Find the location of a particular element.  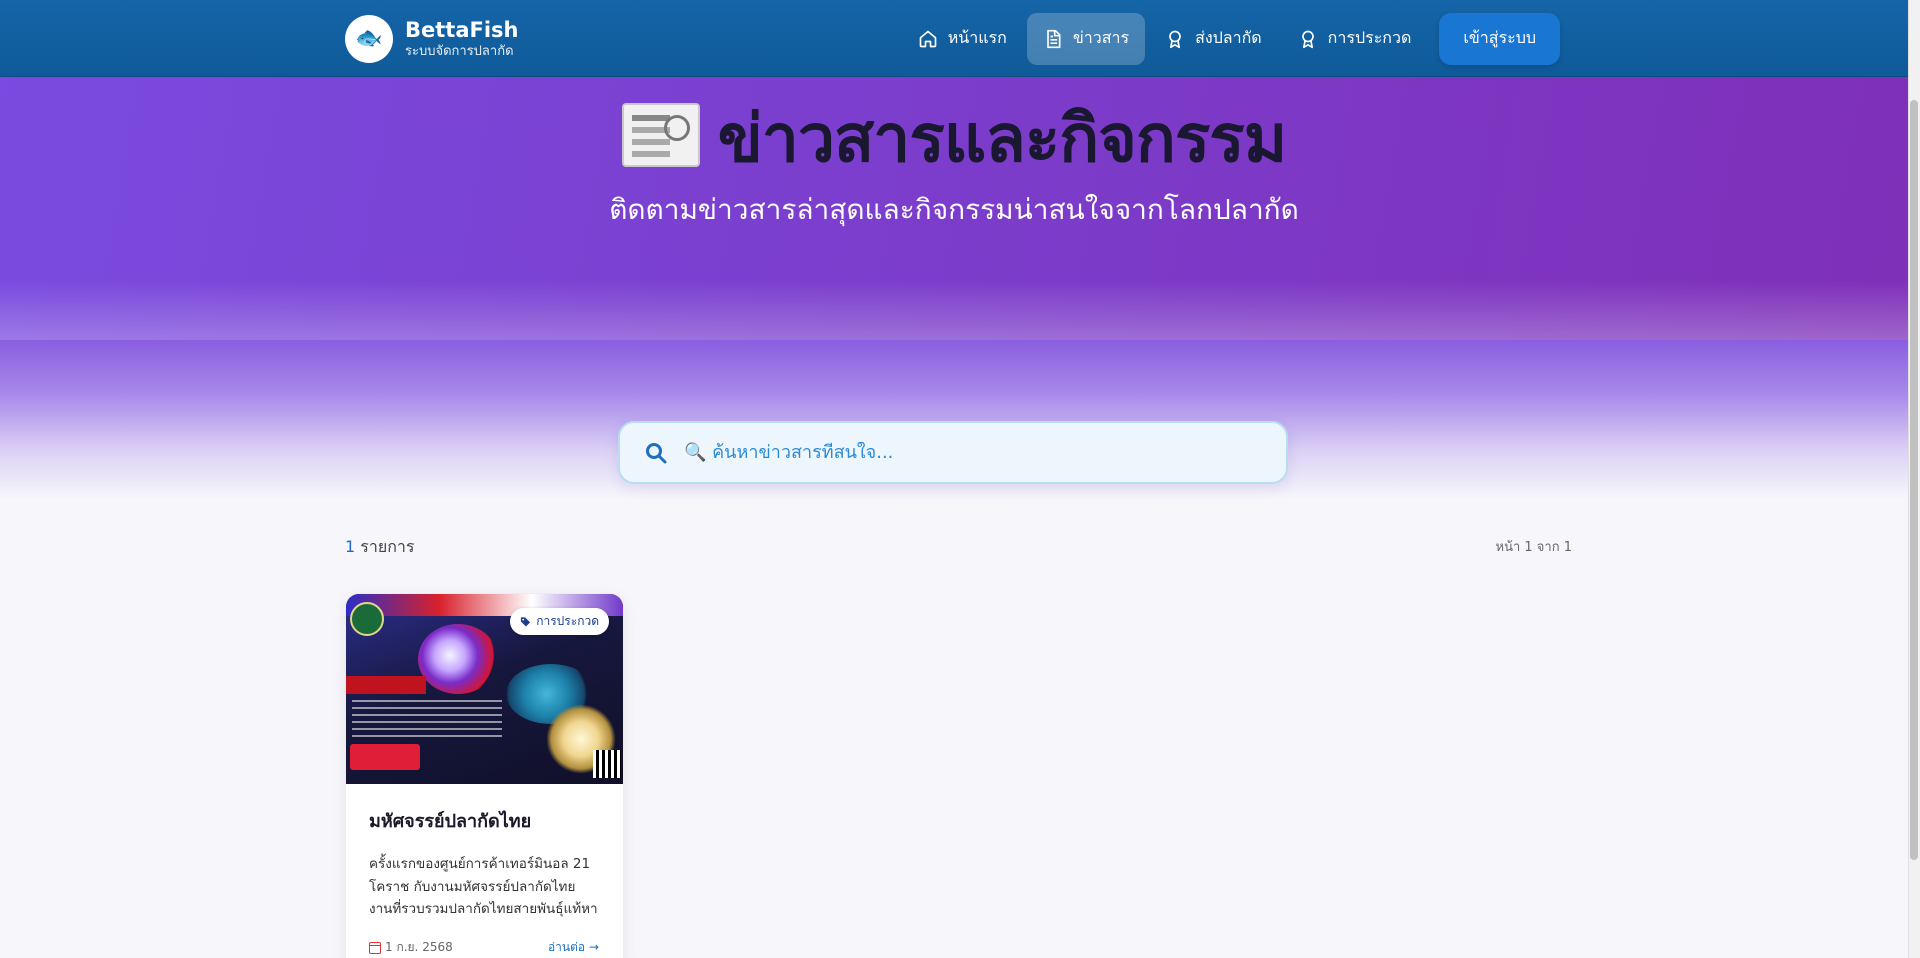

scrollbar-thumb is located at coordinates (1914, 480).